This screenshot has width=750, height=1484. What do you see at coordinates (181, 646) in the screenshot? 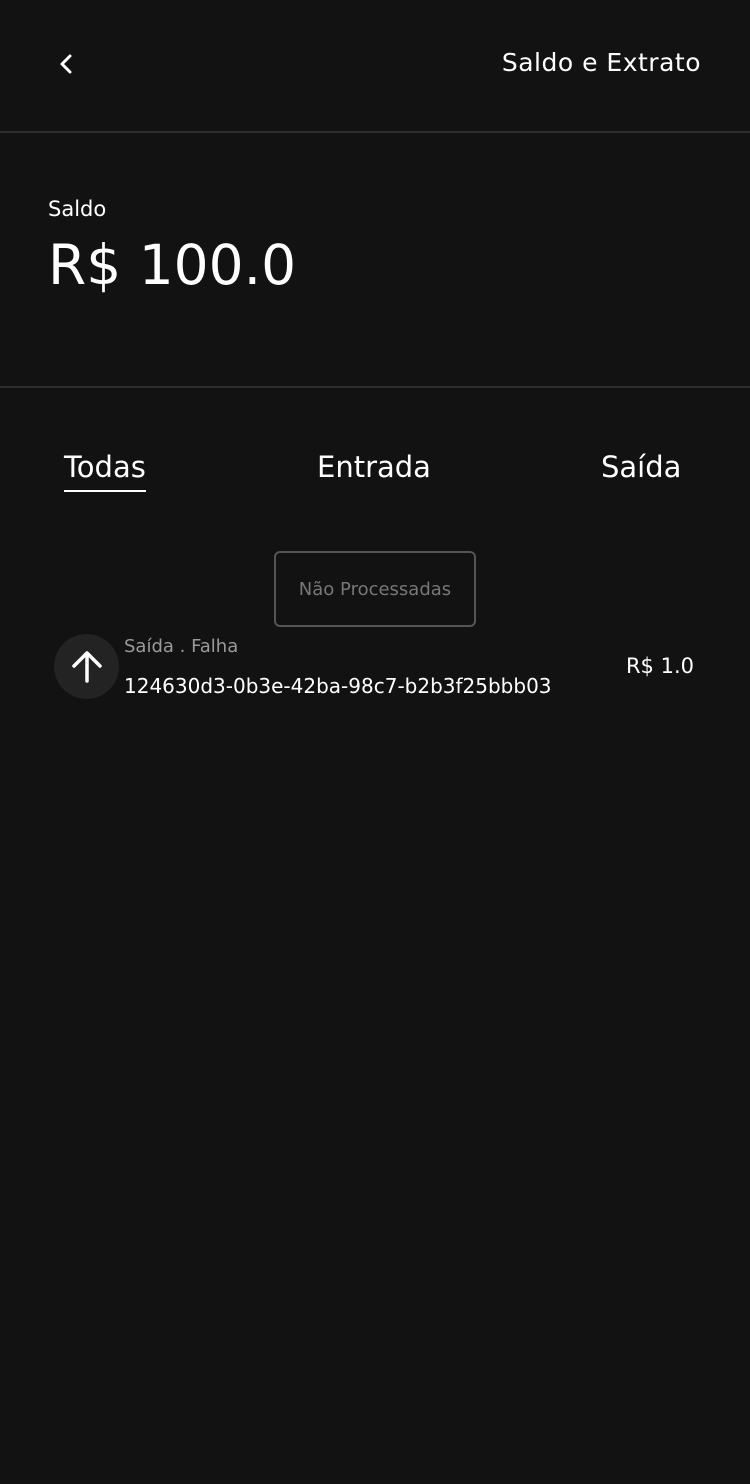
I see `transaction-status: Saída . Falha` at bounding box center [181, 646].